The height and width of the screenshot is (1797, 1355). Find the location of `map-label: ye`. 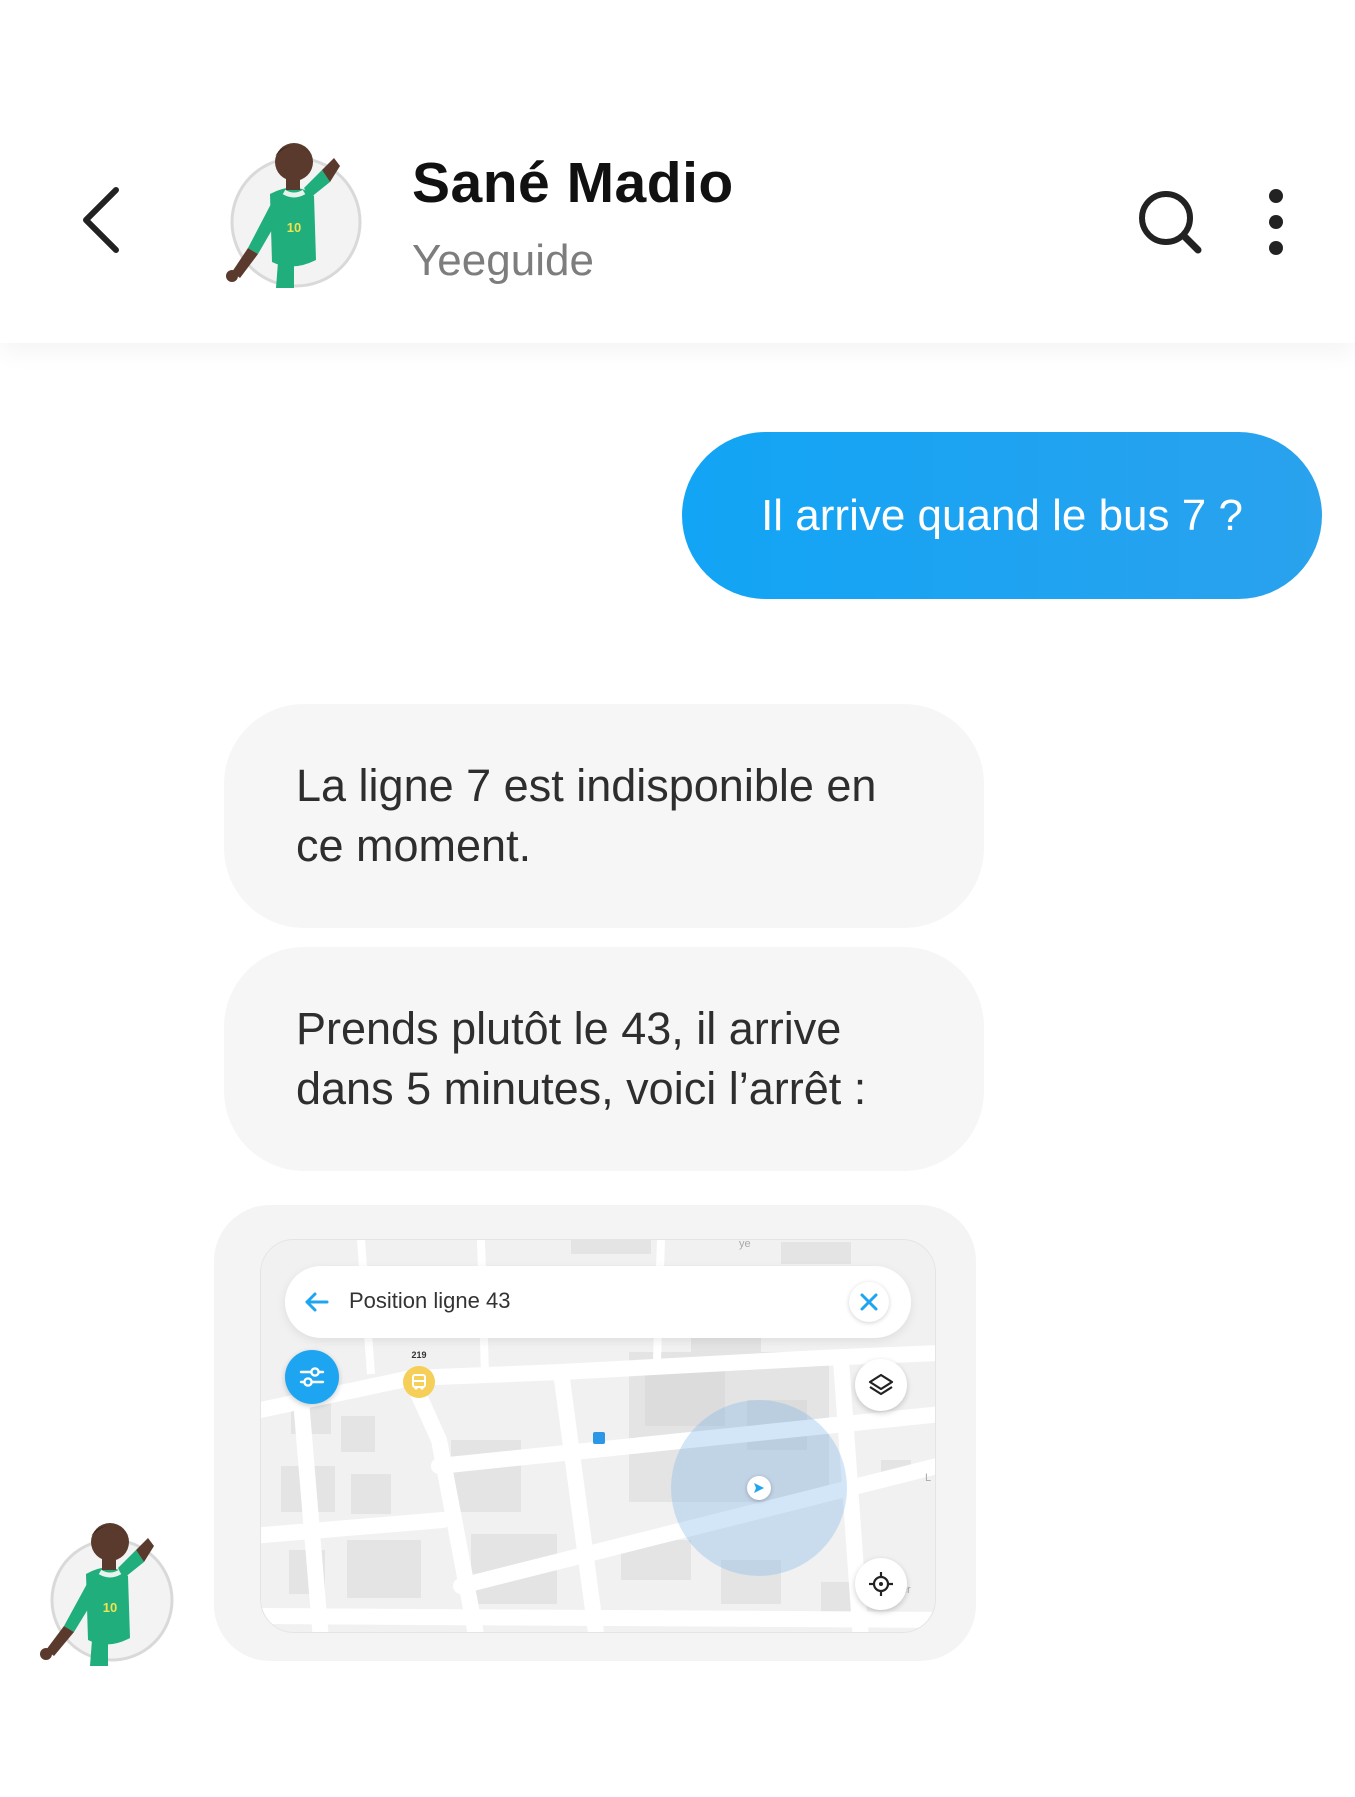

map-label: ye is located at coordinates (745, 1244).